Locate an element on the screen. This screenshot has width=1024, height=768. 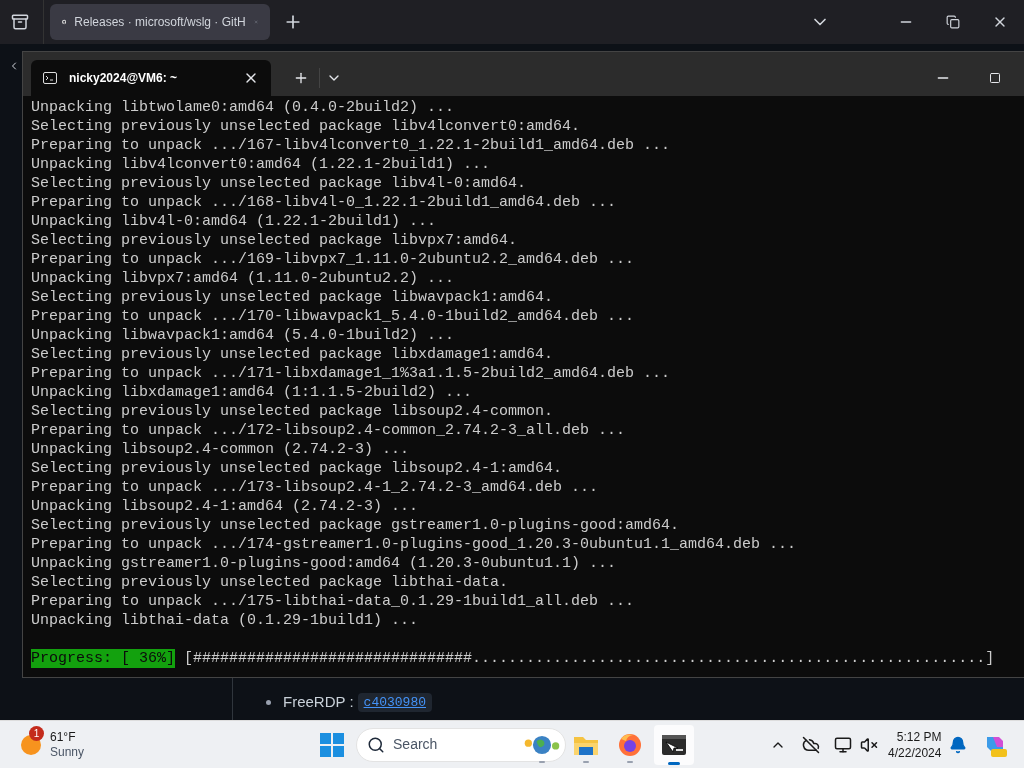
terminal-tab: nicky2024@VM6: ~ is located at coordinates (151, 78).